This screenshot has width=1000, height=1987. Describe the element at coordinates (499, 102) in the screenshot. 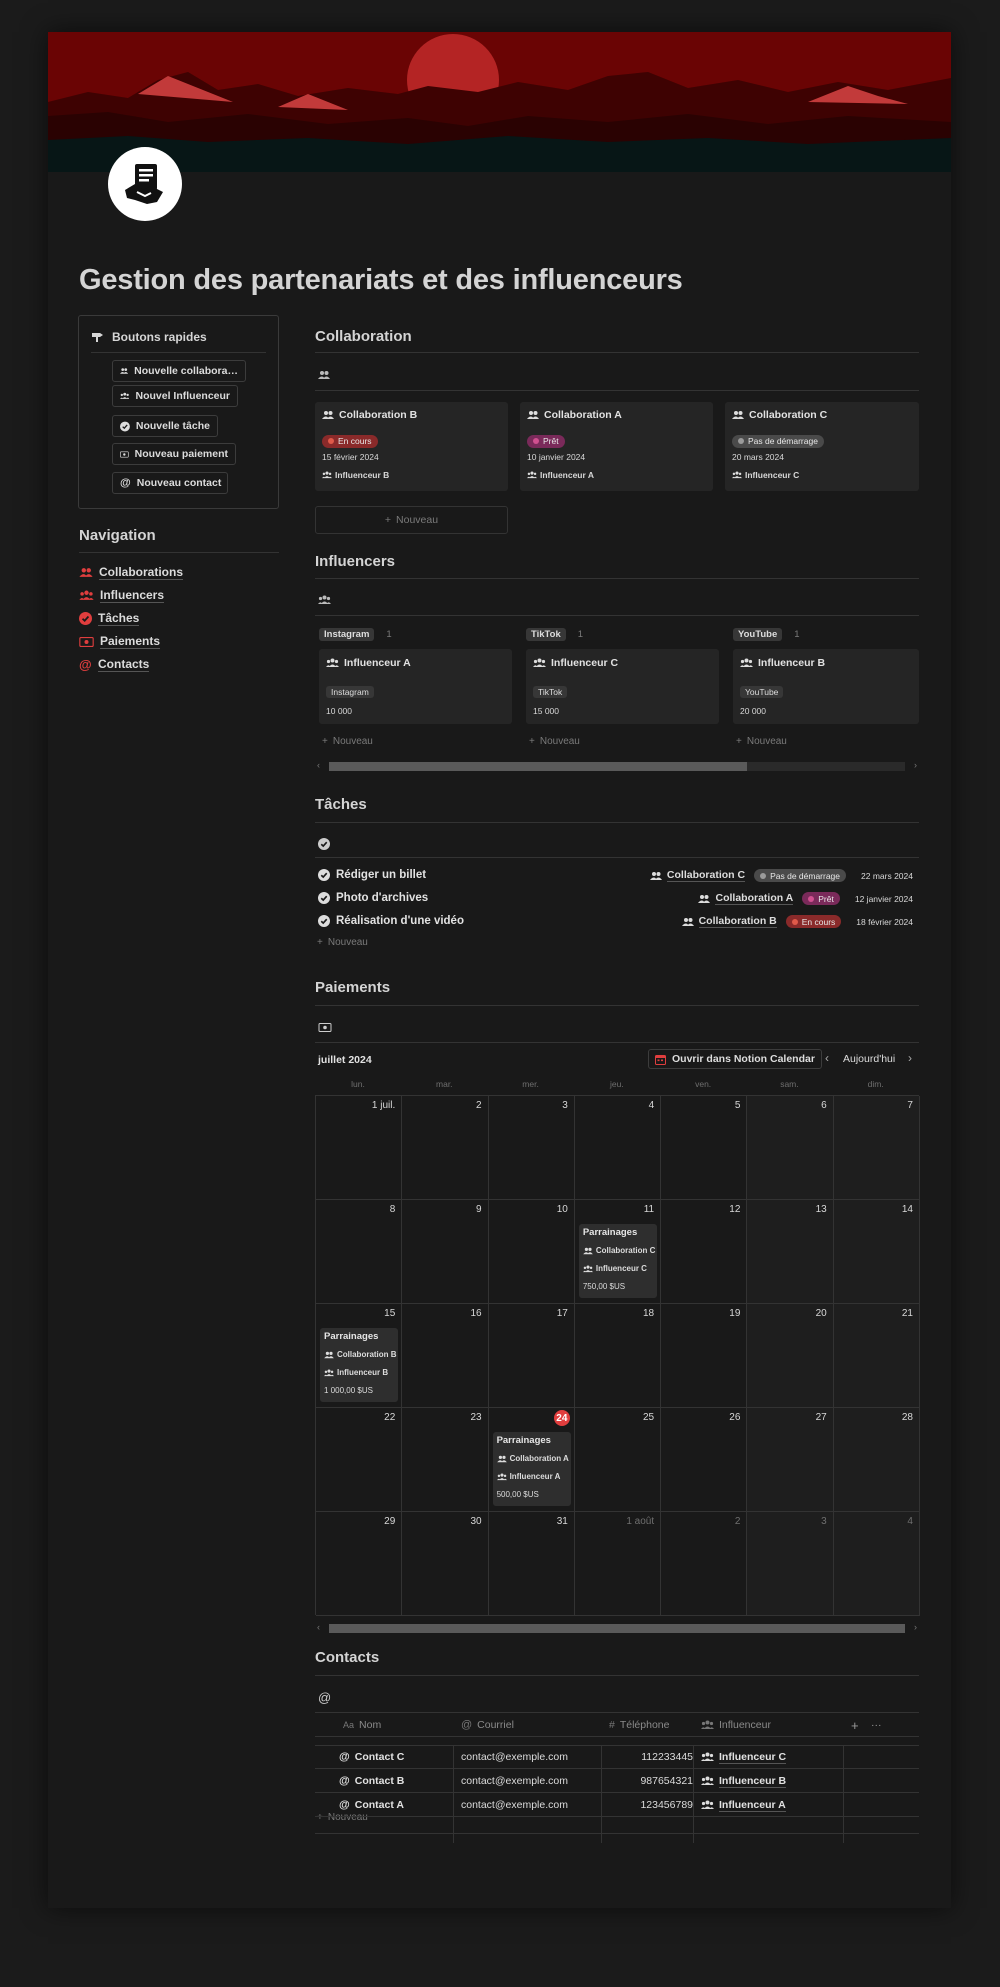

I see `cover-image` at that location.